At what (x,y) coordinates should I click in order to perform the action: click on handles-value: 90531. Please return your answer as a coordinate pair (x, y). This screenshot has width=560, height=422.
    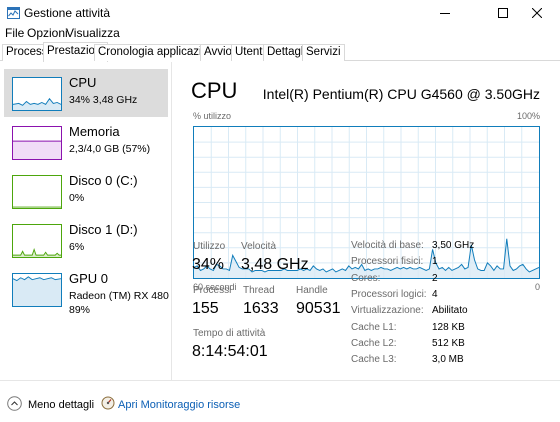
    Looking at the image, I should click on (318, 308).